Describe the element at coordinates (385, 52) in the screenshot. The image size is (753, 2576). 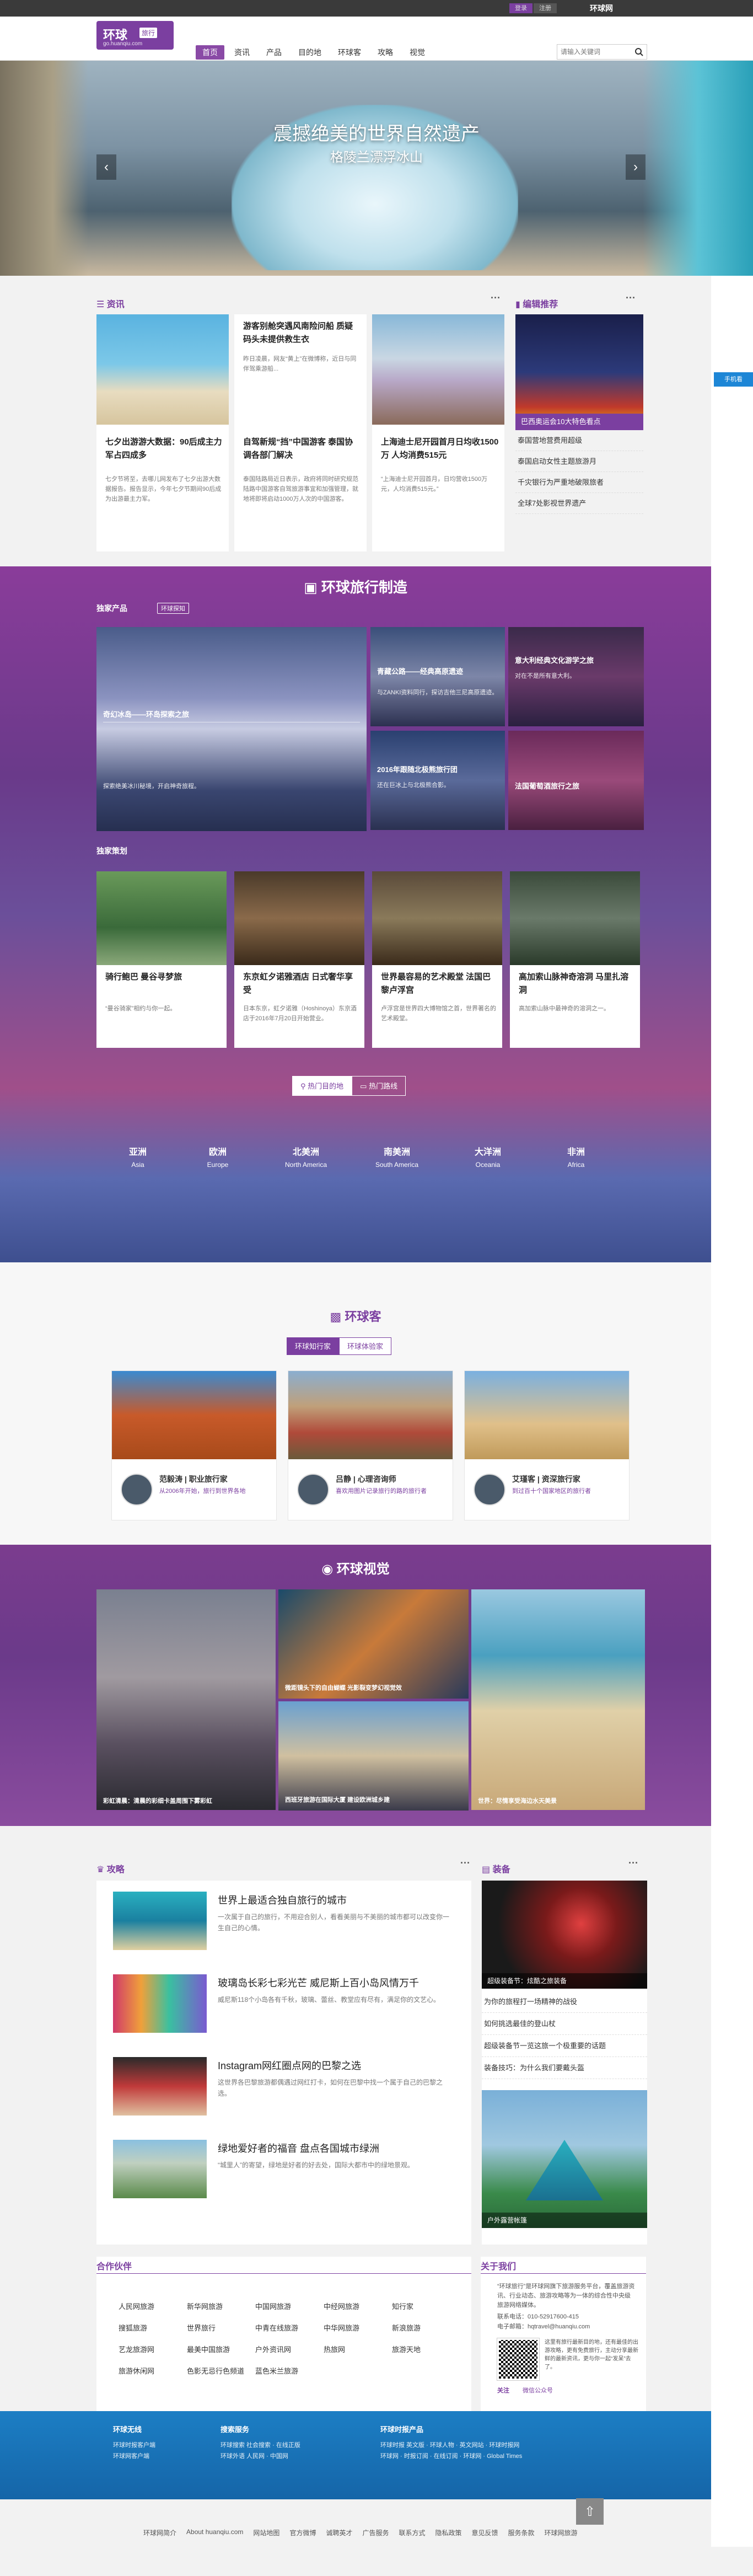
I see `nav-guides: 攻略` at that location.